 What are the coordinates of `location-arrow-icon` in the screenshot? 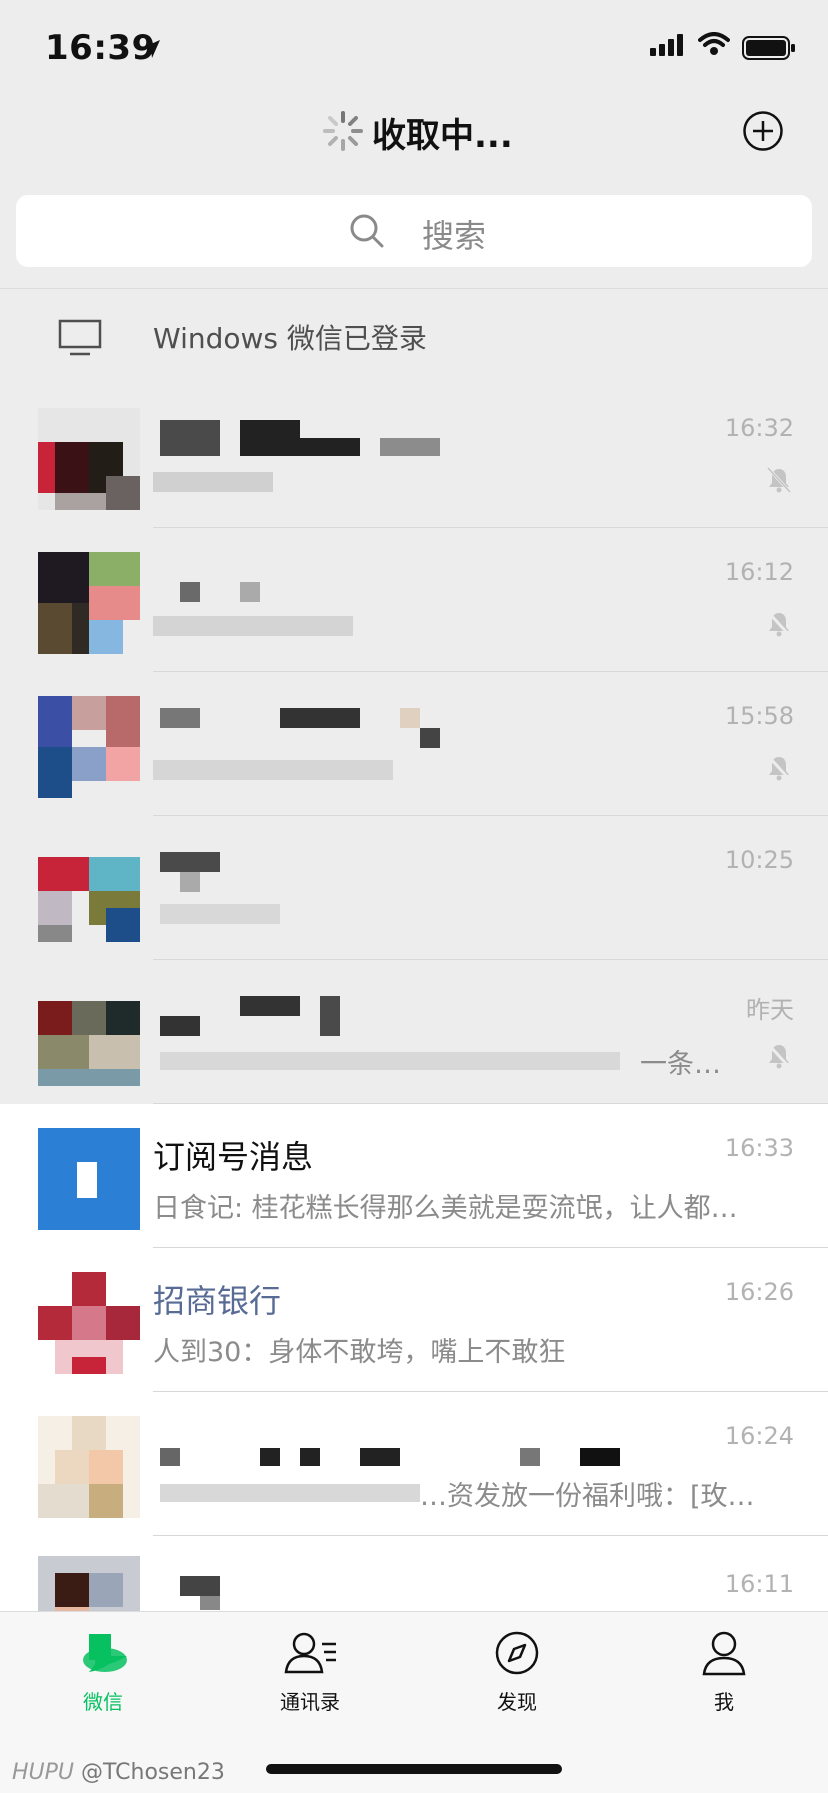 It's located at (151, 49).